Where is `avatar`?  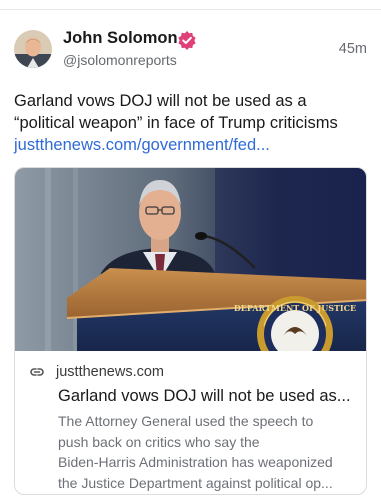 avatar is located at coordinates (33, 49).